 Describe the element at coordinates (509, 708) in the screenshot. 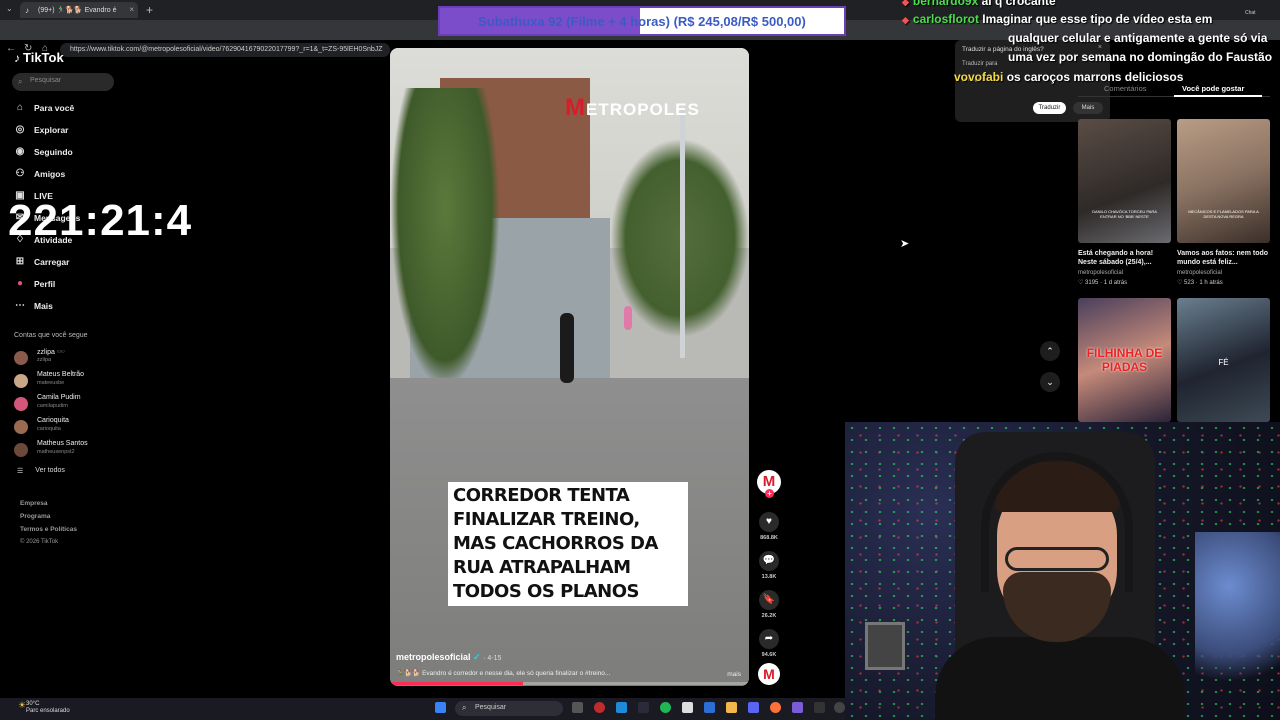

I see `taskbar-search: ⌕ Pesquisar` at that location.